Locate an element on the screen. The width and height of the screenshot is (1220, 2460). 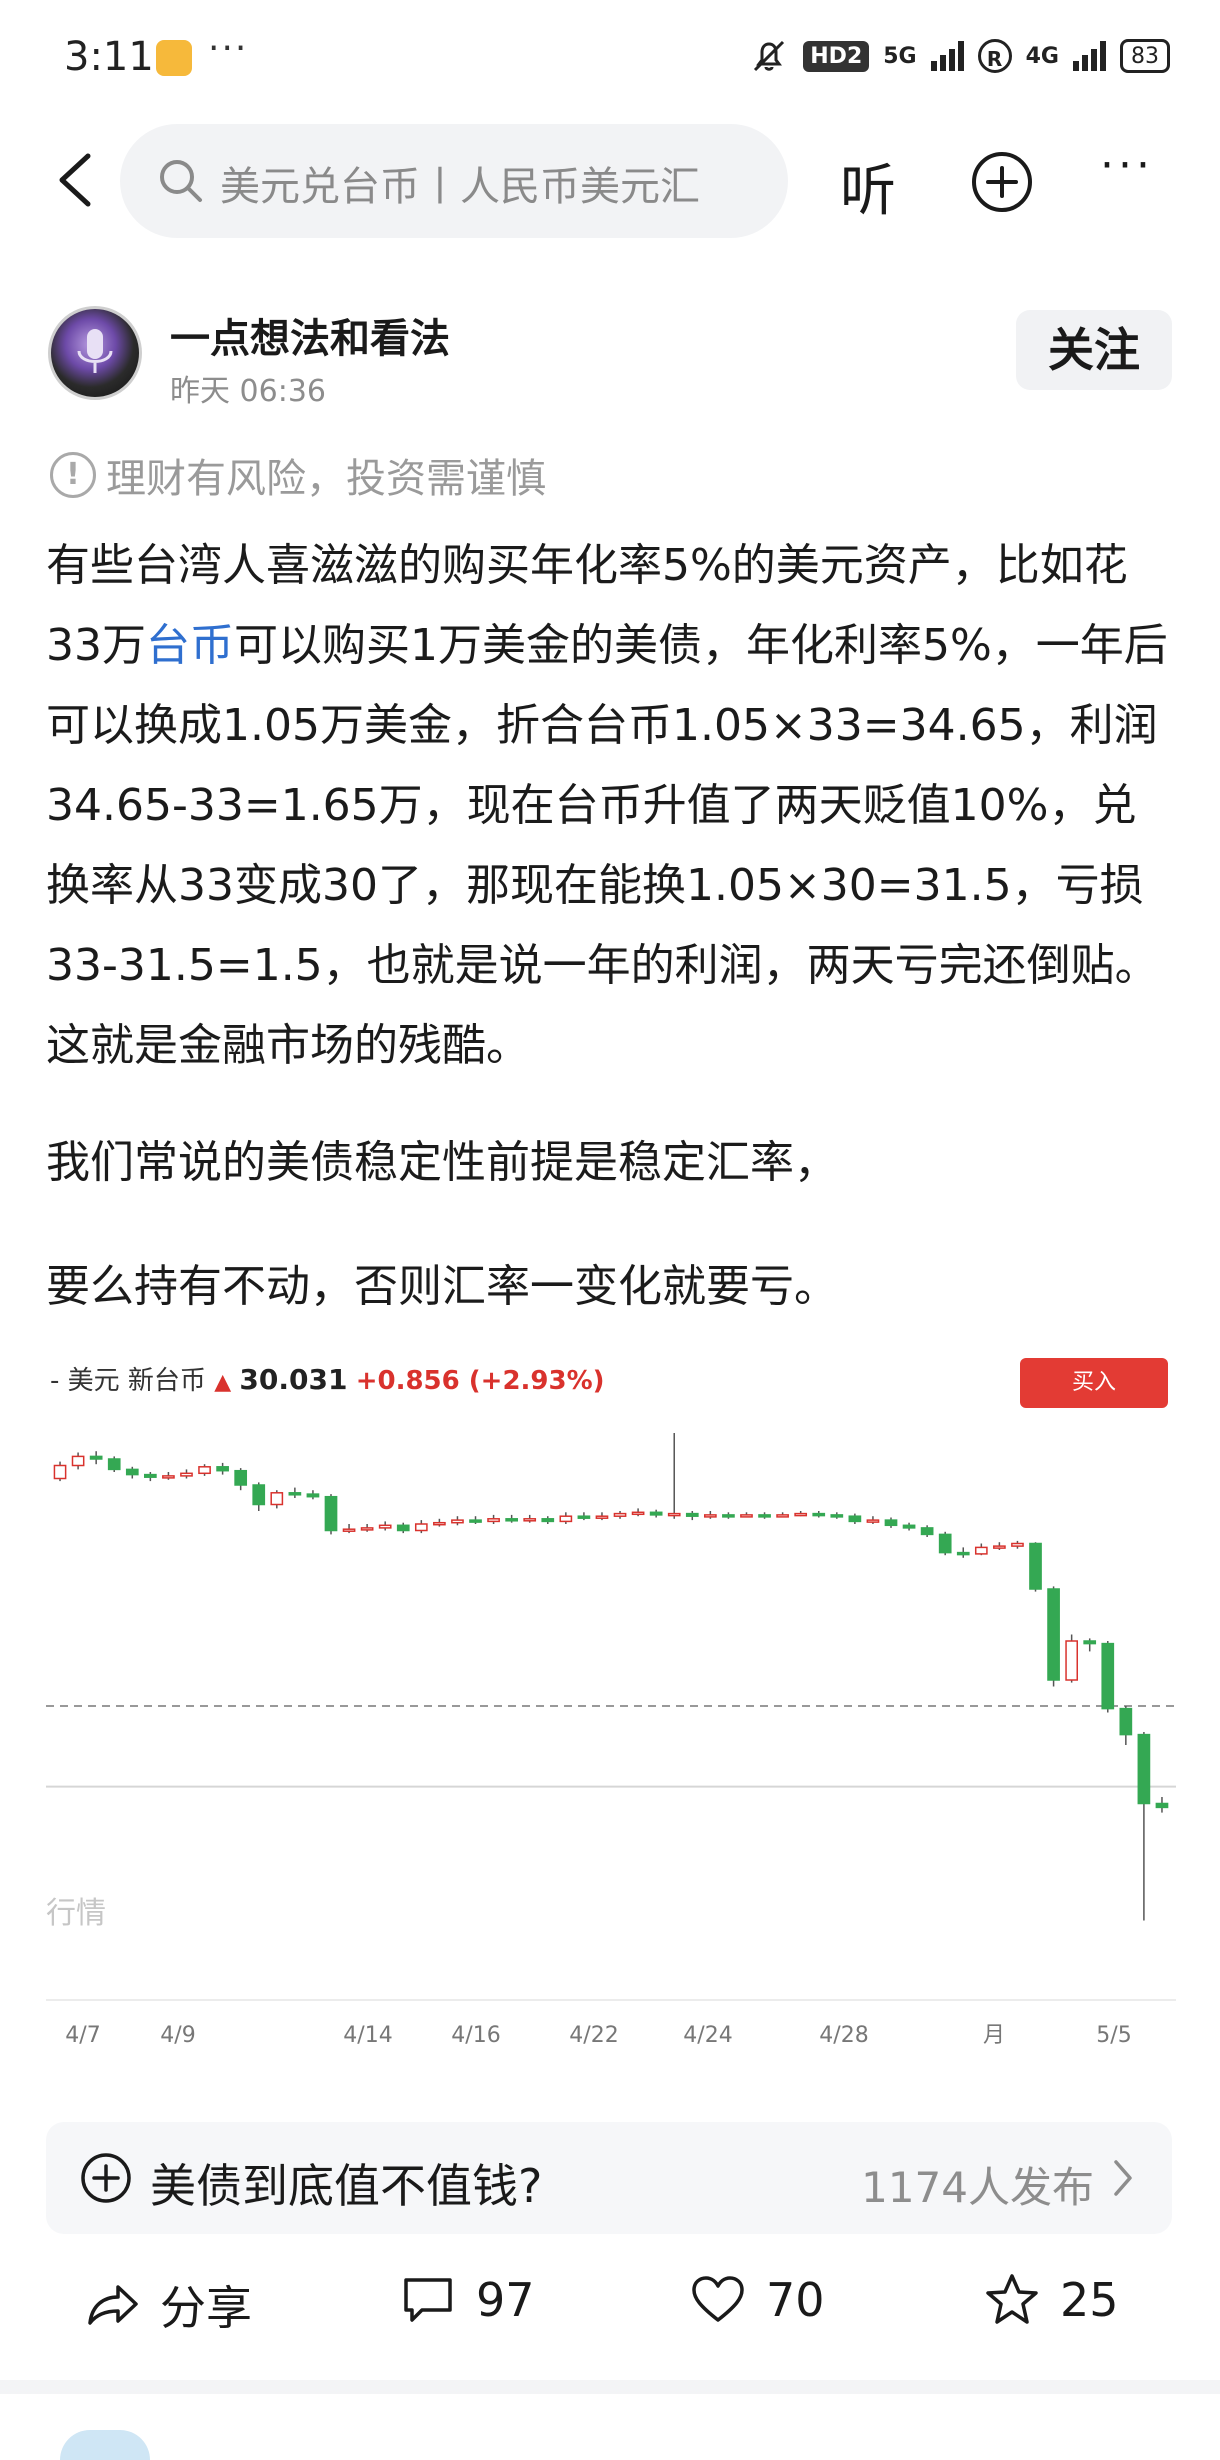
favorite-button: 25 is located at coordinates (1051, 2300).